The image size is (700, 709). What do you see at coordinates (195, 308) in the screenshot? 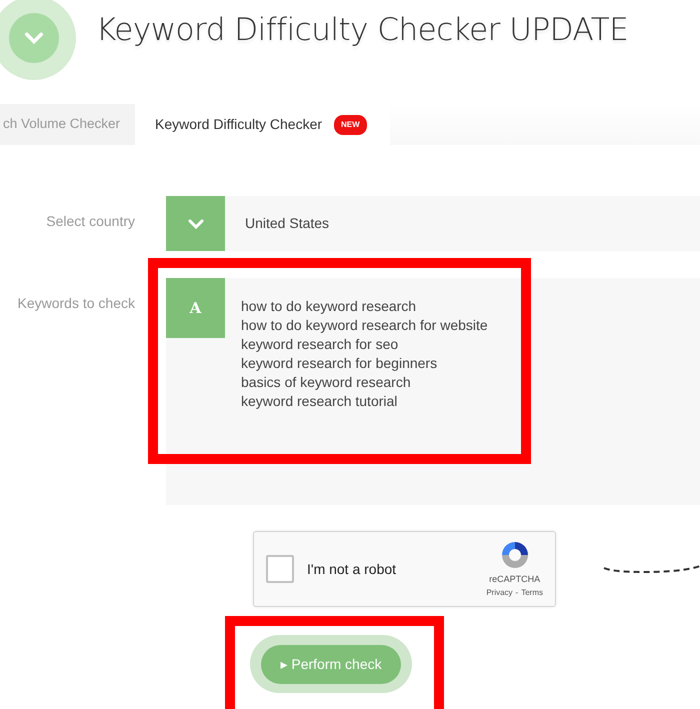
I see `text-format-icon: A` at bounding box center [195, 308].